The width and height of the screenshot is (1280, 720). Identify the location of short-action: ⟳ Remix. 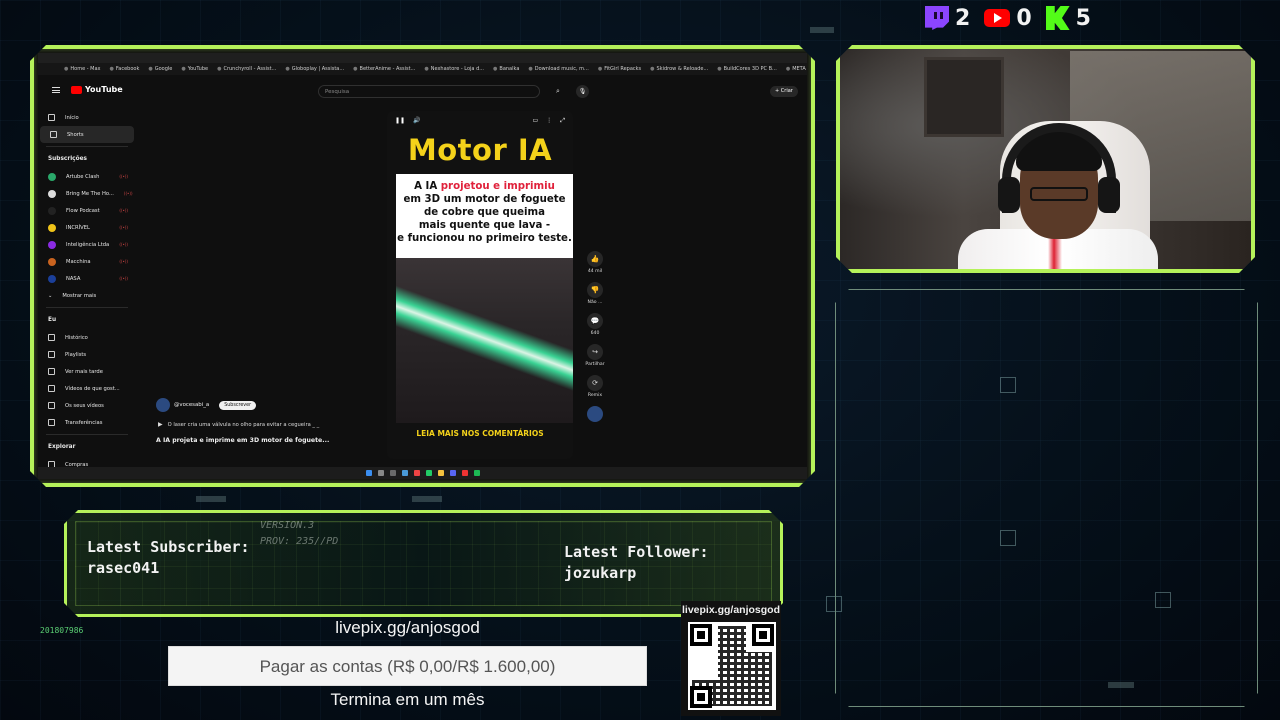
(595, 386).